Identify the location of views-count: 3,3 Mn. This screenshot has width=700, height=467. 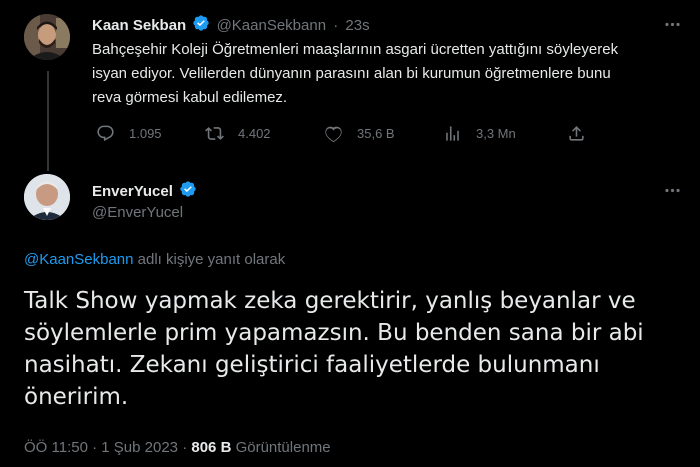
(496, 133).